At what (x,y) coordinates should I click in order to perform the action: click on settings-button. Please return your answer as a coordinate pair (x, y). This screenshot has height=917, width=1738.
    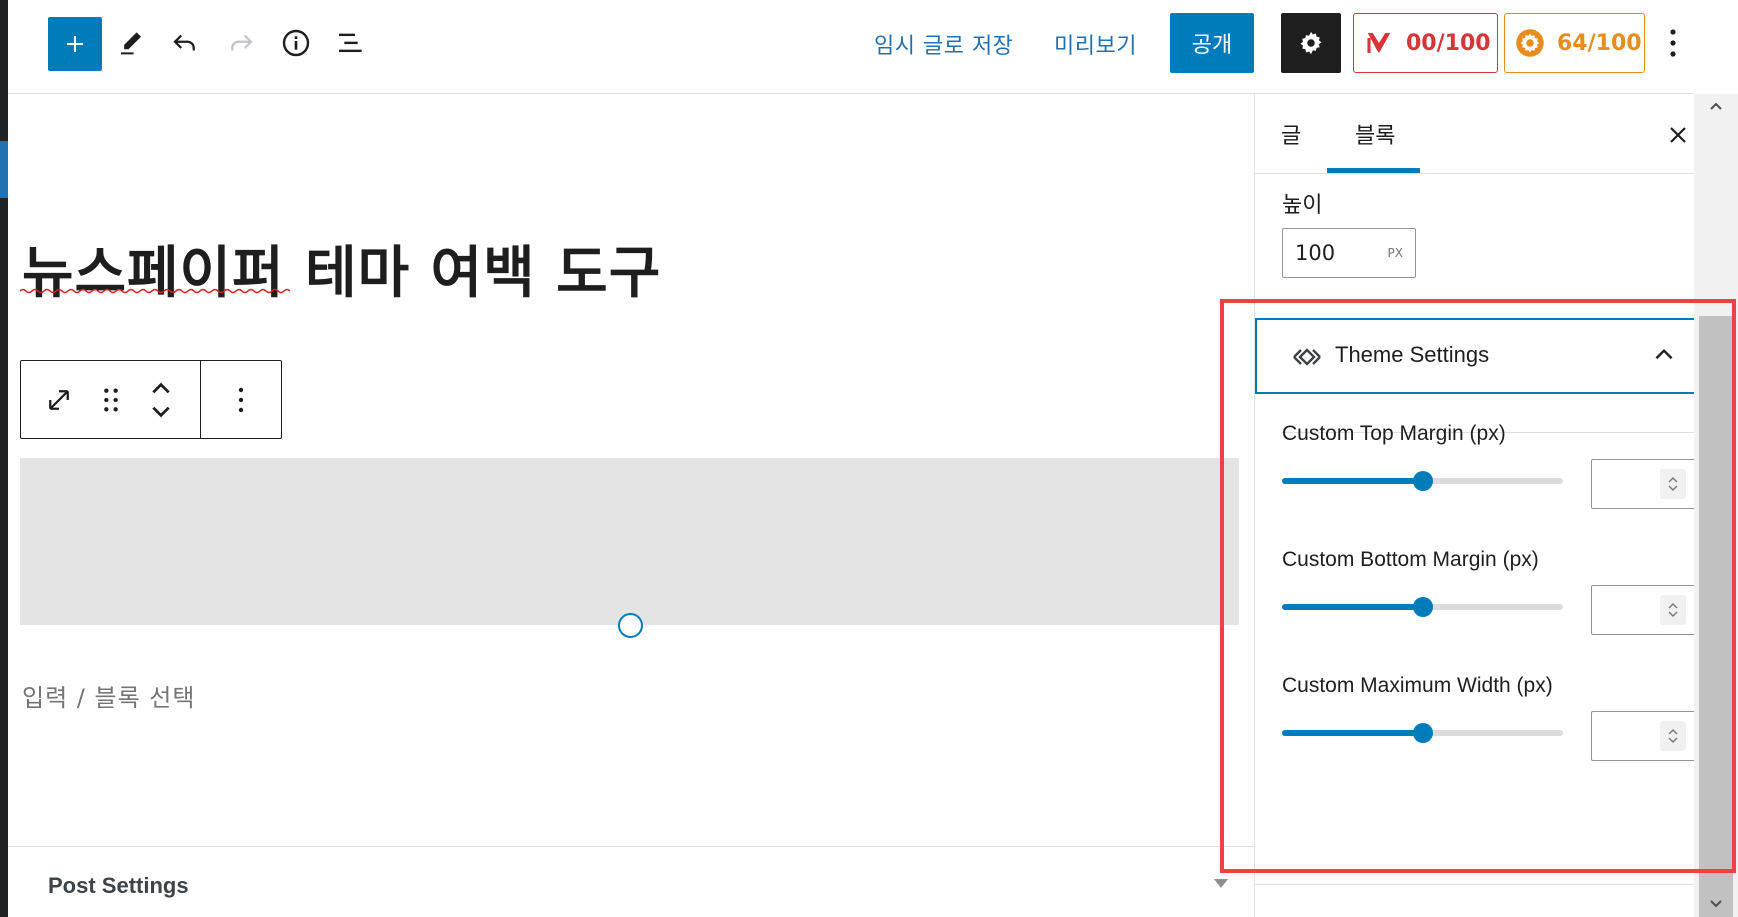
    Looking at the image, I should click on (1311, 43).